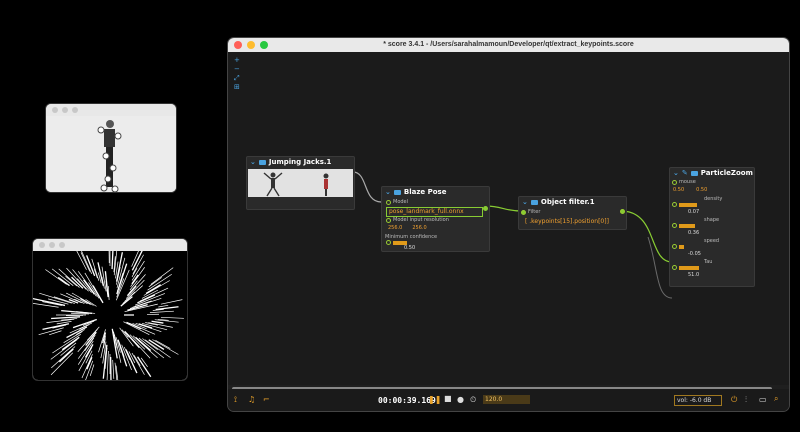 This screenshot has height=432, width=800. What do you see at coordinates (503, 208) in the screenshot?
I see `cable-pose-to-filter` at bounding box center [503, 208].